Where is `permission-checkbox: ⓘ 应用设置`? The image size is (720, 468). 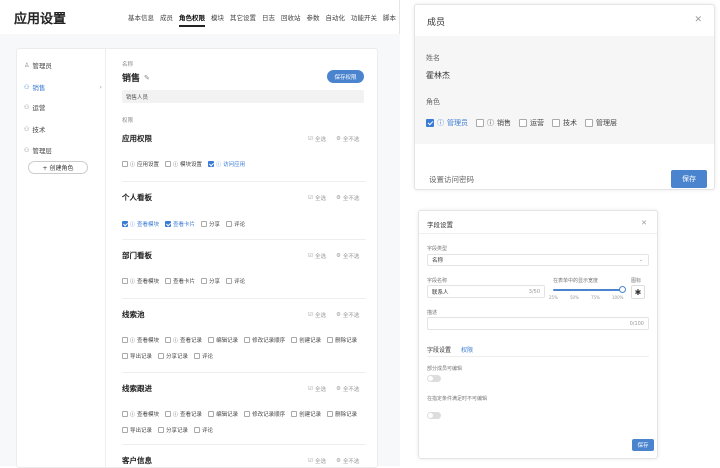
permission-checkbox: ⓘ 应用设置 is located at coordinates (140, 164).